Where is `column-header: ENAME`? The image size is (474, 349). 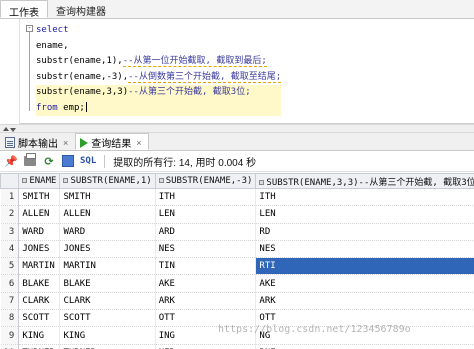
column-header: ENAME is located at coordinates (39, 181).